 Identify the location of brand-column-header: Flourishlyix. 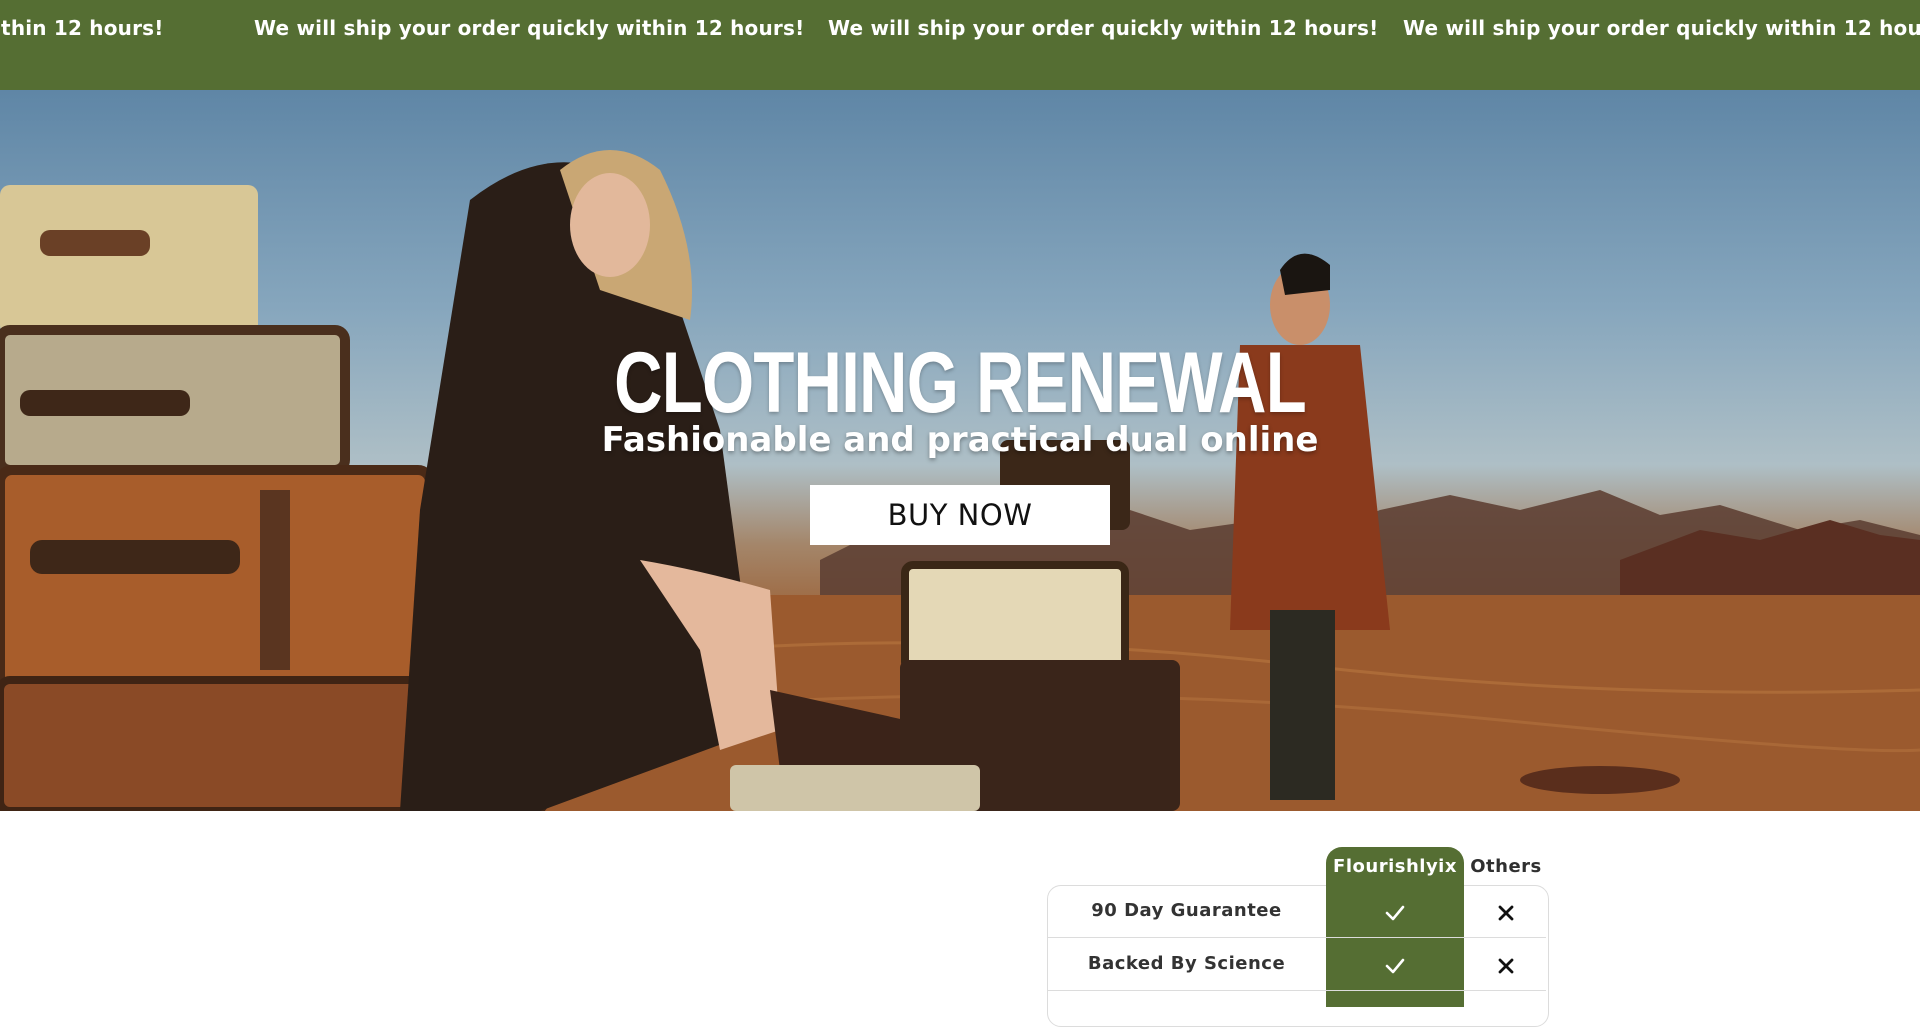
(1395, 866).